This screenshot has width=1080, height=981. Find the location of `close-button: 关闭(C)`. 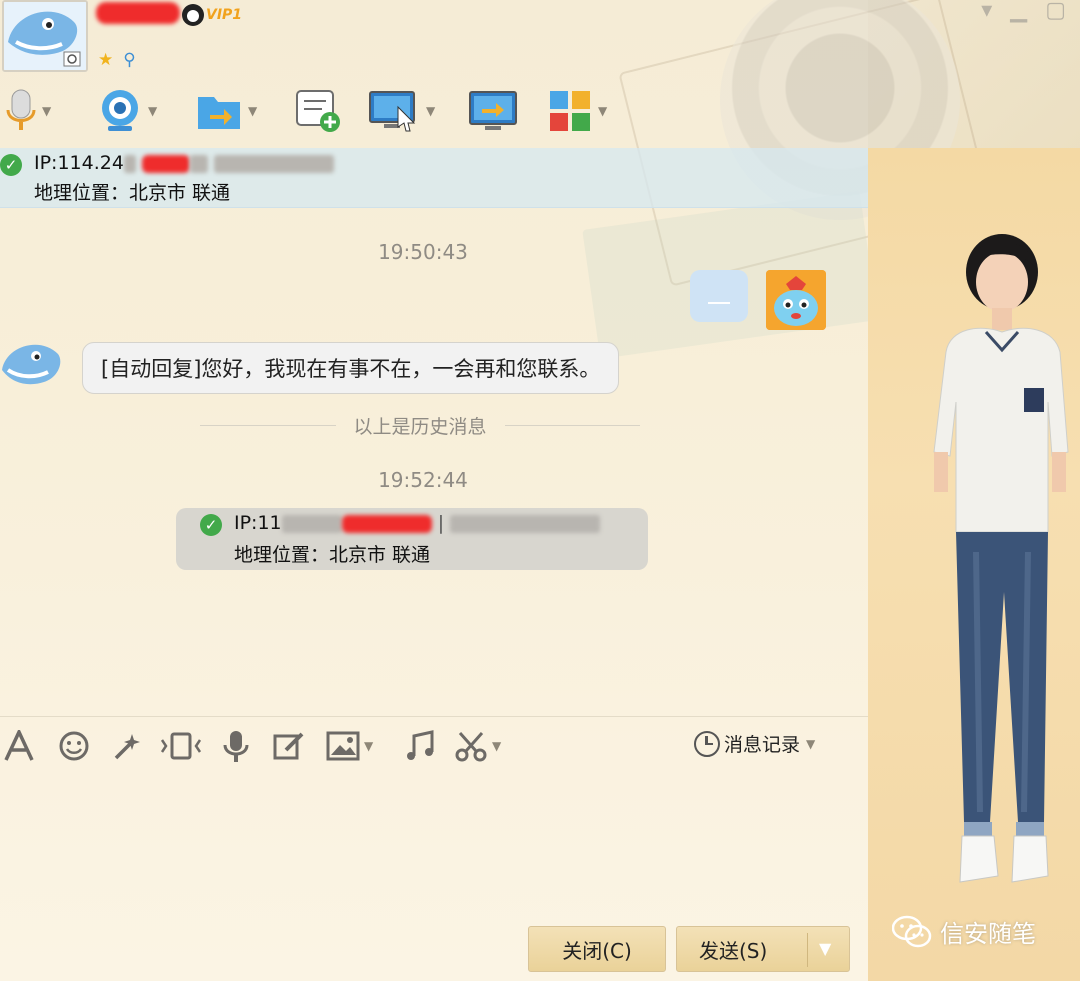

close-button: 关闭(C) is located at coordinates (597, 949).